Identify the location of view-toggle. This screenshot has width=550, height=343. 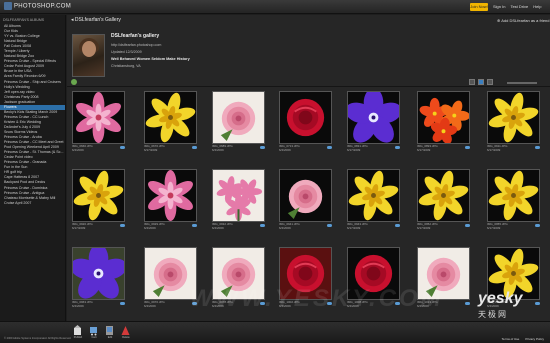
(481, 82).